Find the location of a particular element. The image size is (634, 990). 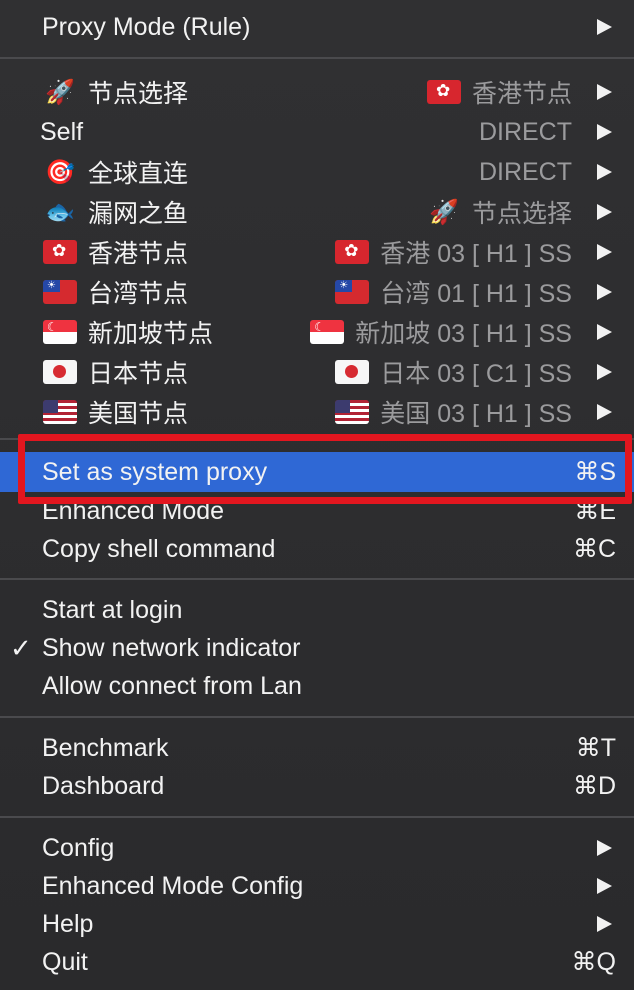

menu-item-node-select: 🚀 节点选择 香港节点 is located at coordinates (317, 92).